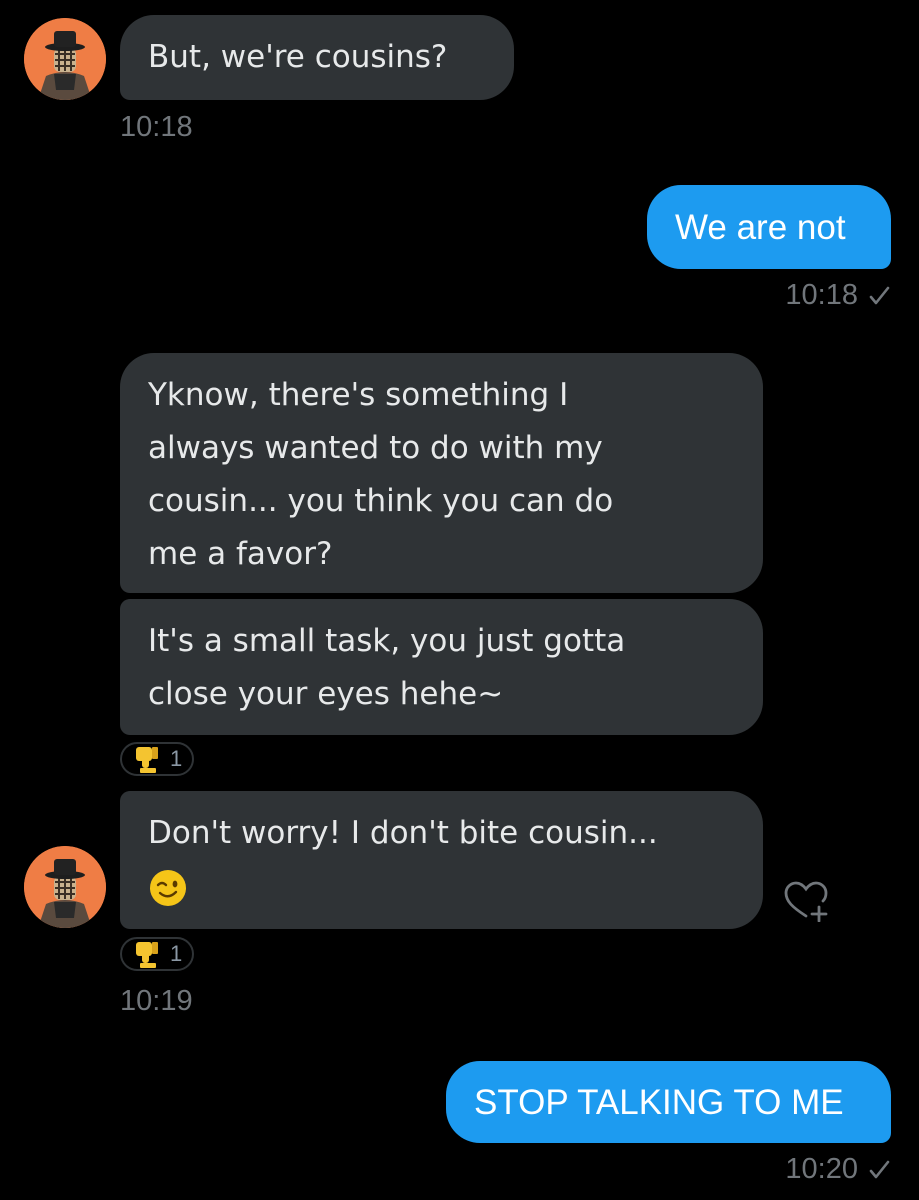 This screenshot has height=1200, width=919. I want to click on winking-face-icon, so click(168, 896).